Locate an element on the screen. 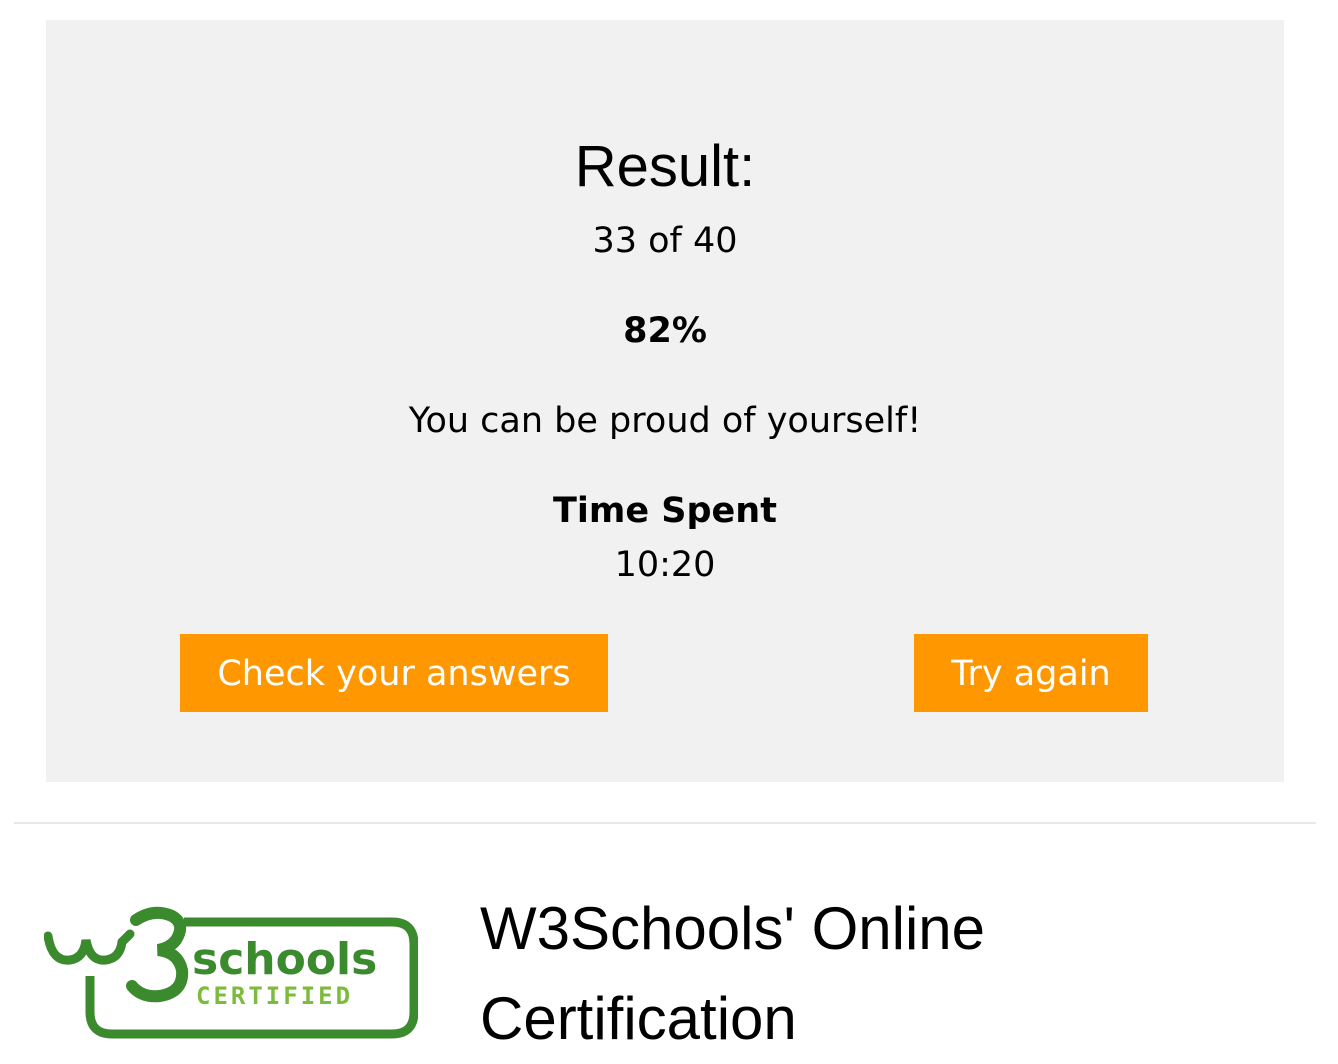  w3schools-certified-logo: schools CERTIFIED is located at coordinates (231, 972).